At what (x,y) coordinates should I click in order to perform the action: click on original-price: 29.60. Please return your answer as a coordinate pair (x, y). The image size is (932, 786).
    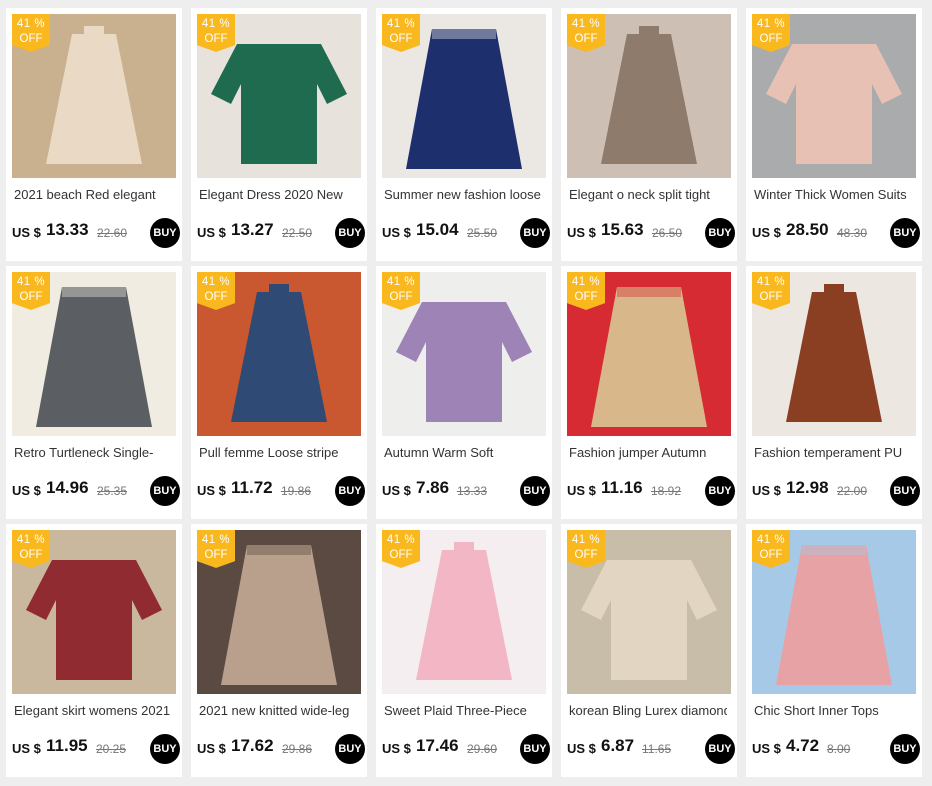
    Looking at the image, I should click on (482, 749).